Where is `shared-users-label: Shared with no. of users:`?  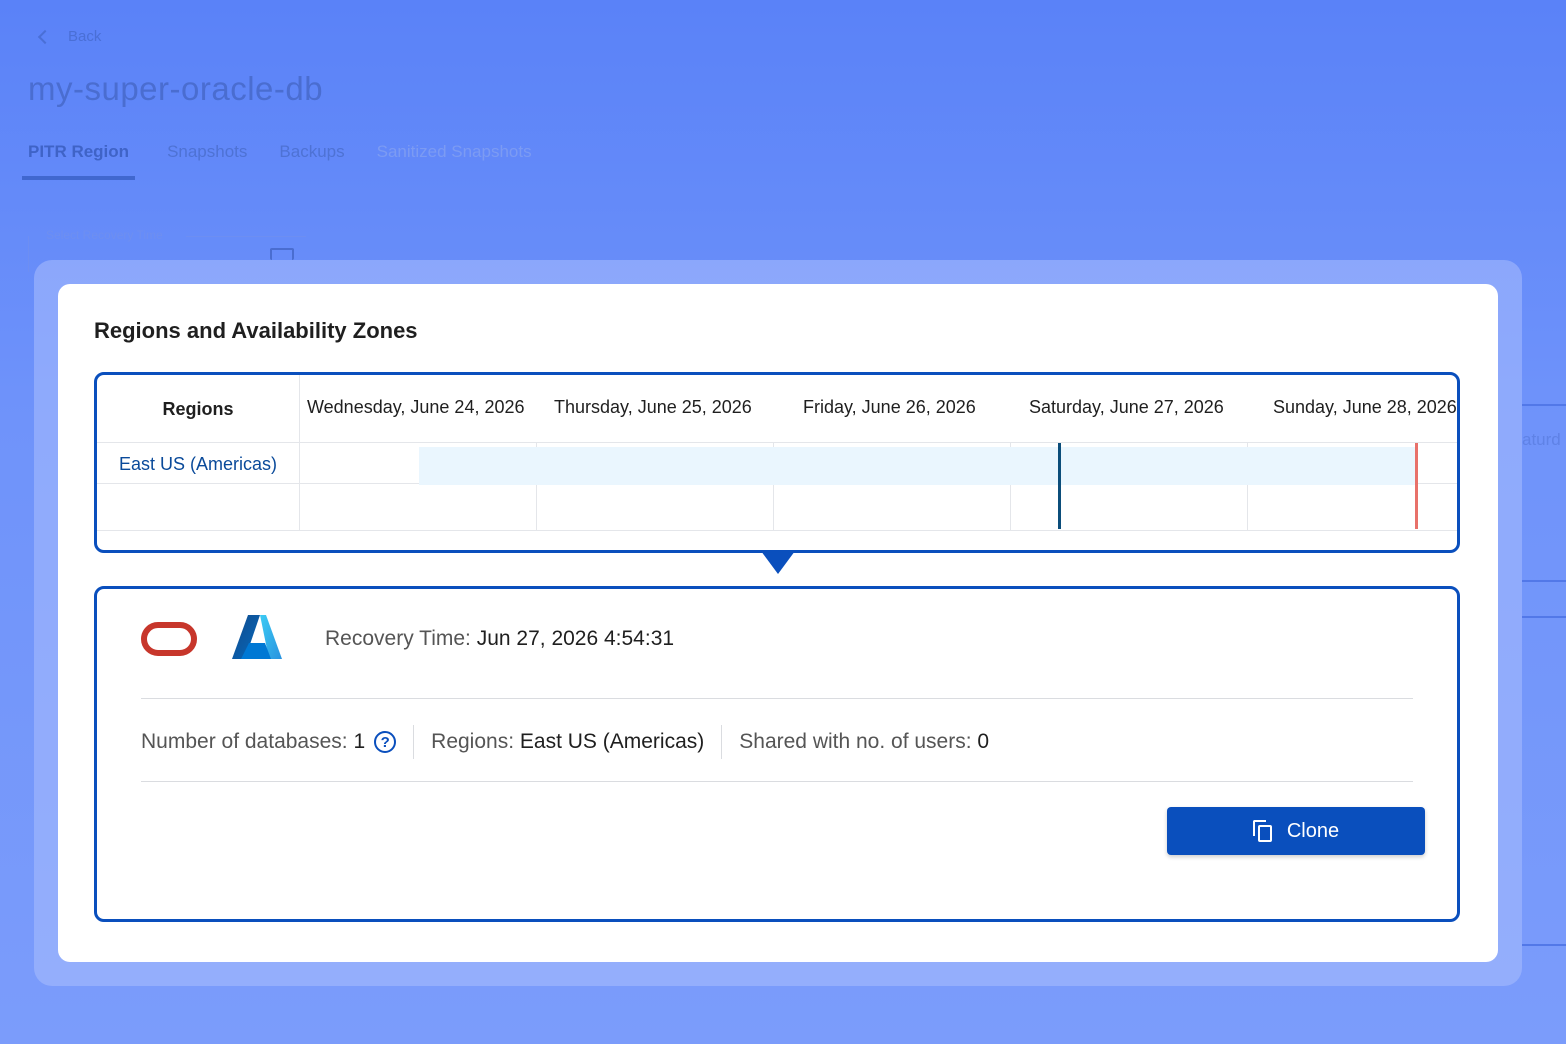
shared-users-label: Shared with no. of users: is located at coordinates (855, 741).